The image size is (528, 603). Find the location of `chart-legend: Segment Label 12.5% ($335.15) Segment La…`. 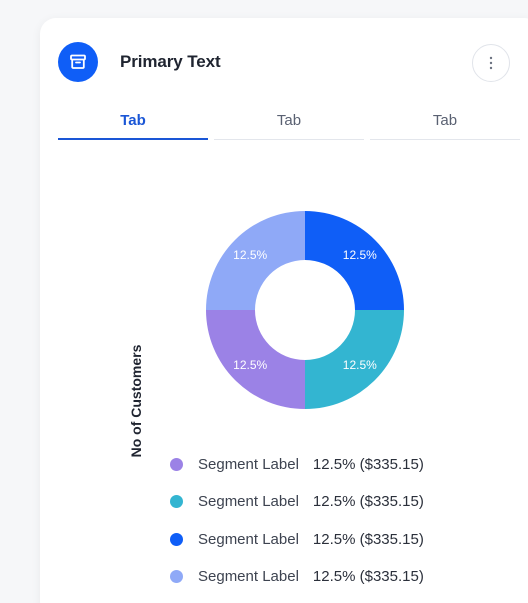

chart-legend: Segment Label 12.5% ($335.15) Segment La… is located at coordinates (297, 520).